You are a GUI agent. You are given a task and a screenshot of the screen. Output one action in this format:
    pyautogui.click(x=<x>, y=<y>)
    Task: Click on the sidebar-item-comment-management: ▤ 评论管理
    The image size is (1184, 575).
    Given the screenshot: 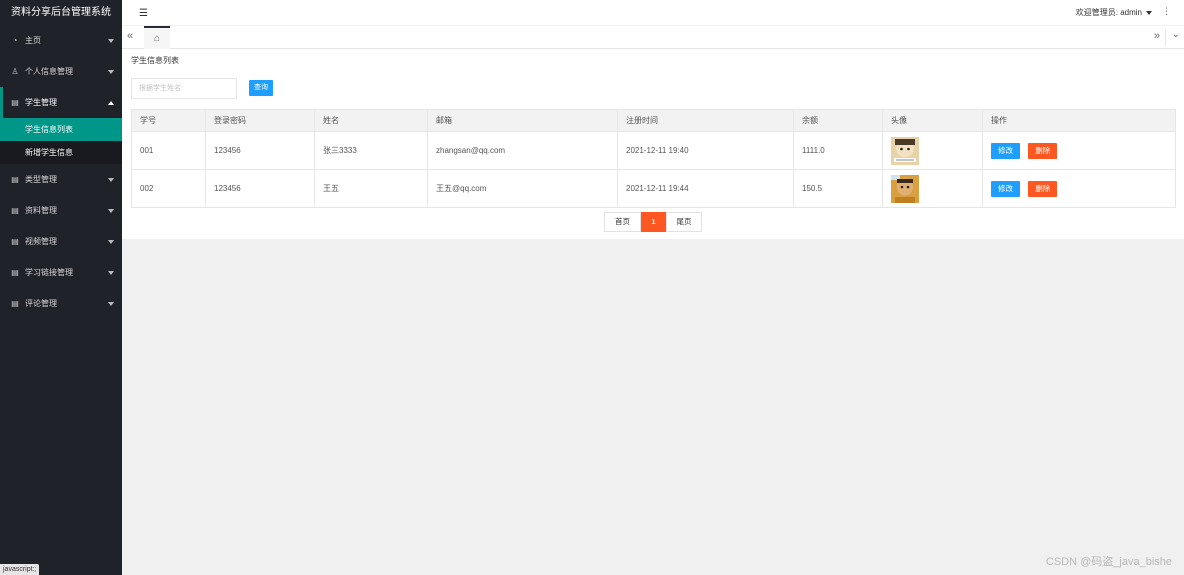 What is the action you would take?
    pyautogui.click(x=61, y=303)
    